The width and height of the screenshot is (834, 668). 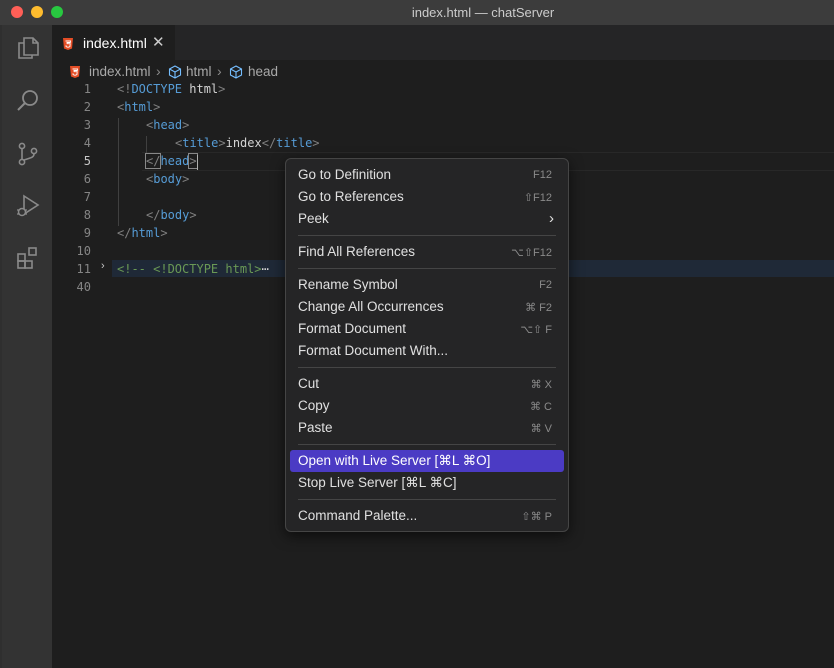 I want to click on code-line-2: <html>, so click(x=139, y=107).